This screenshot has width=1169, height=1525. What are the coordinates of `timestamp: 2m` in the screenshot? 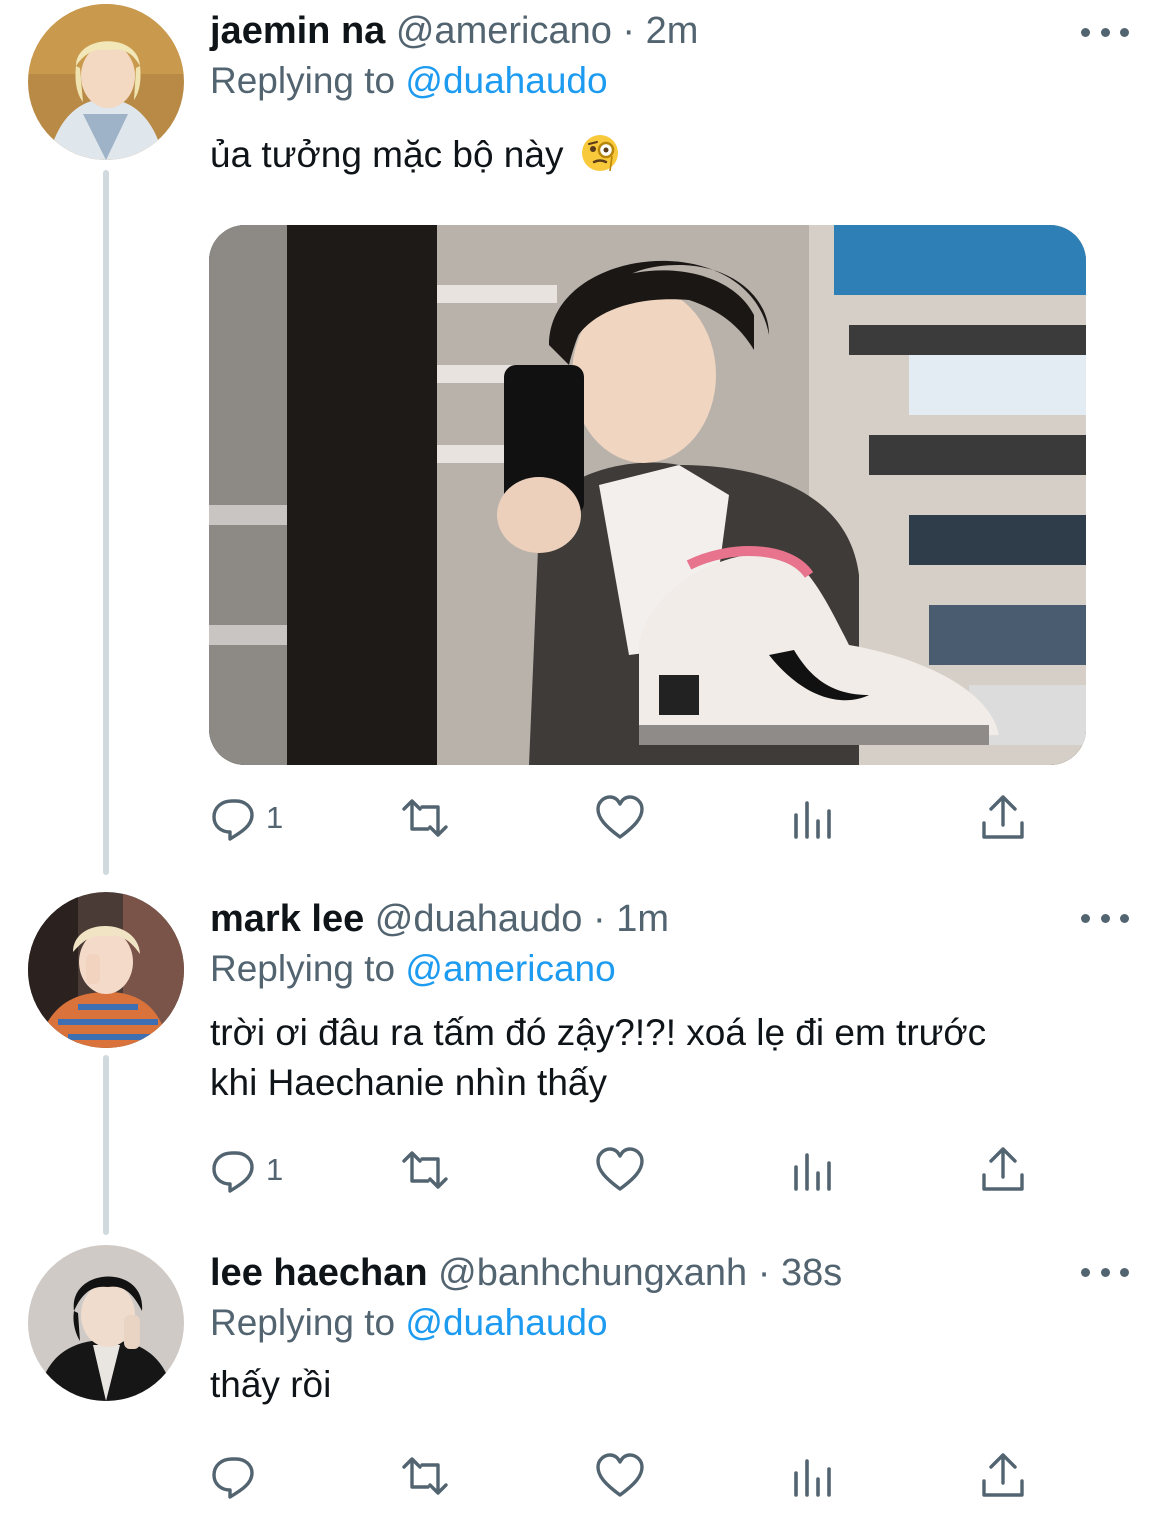 It's located at (672, 31).